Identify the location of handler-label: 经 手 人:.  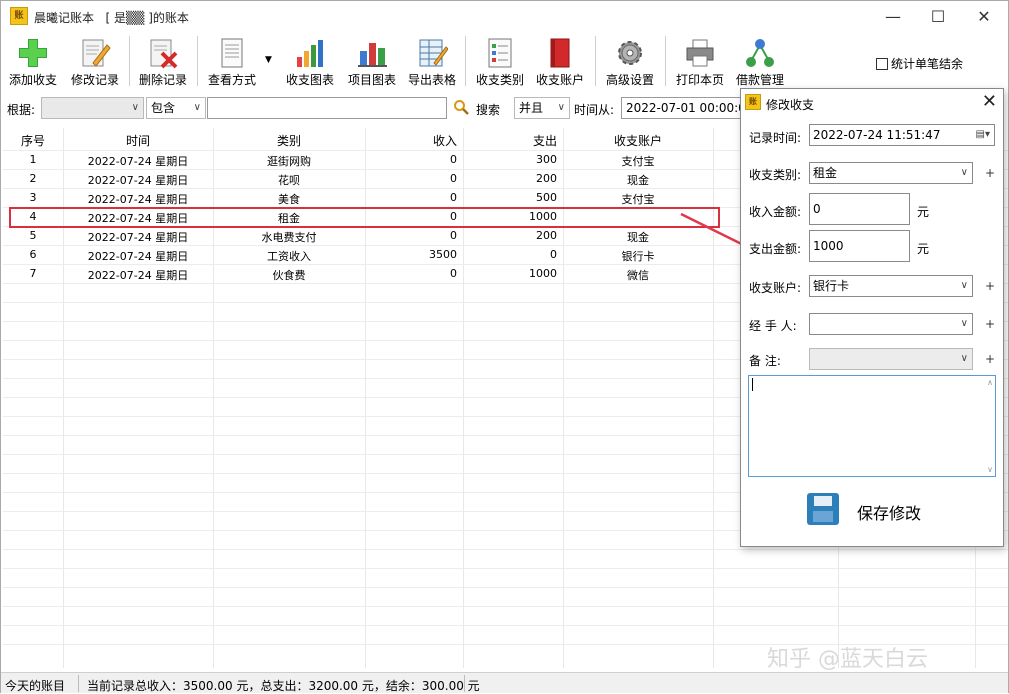
(773, 326).